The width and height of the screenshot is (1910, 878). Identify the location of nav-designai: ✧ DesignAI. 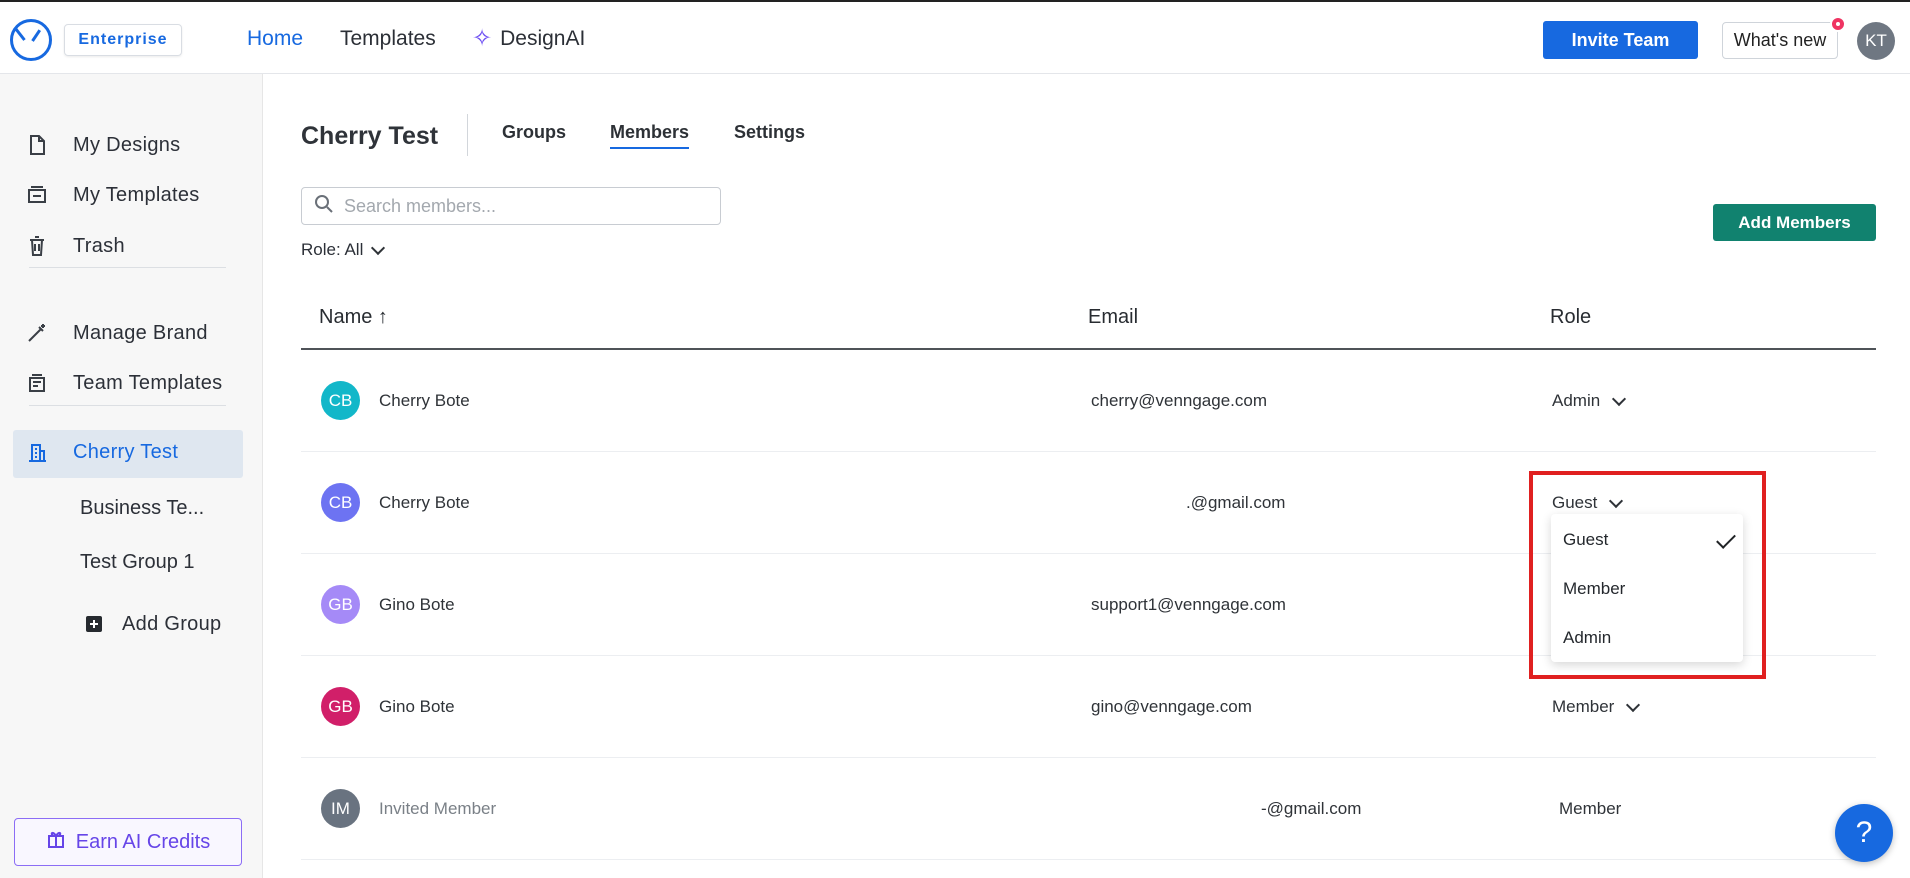
(528, 39).